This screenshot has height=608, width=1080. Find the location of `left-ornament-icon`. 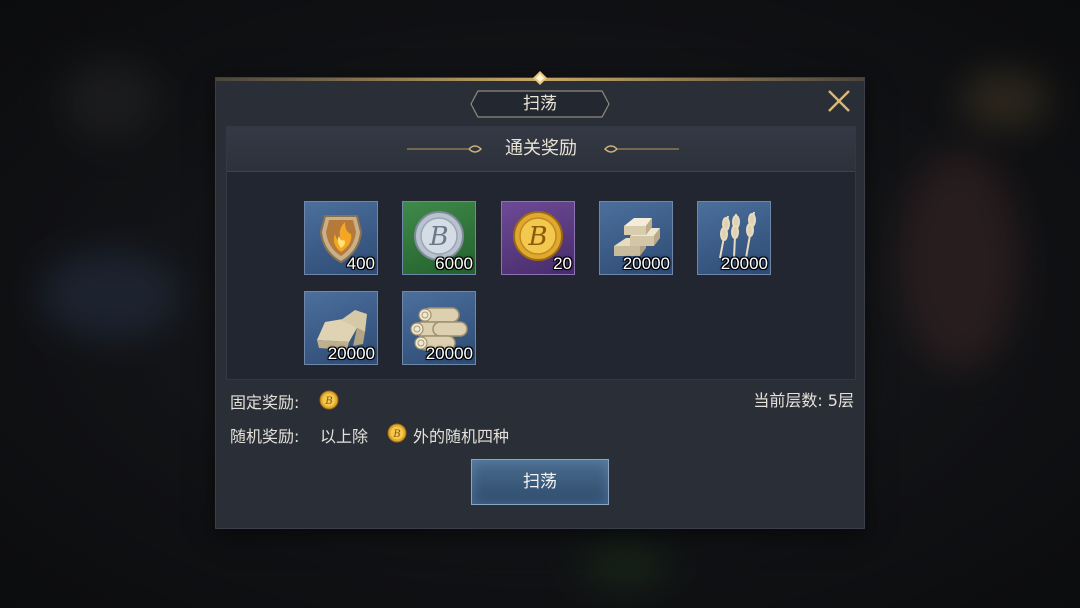

left-ornament-icon is located at coordinates (445, 149).